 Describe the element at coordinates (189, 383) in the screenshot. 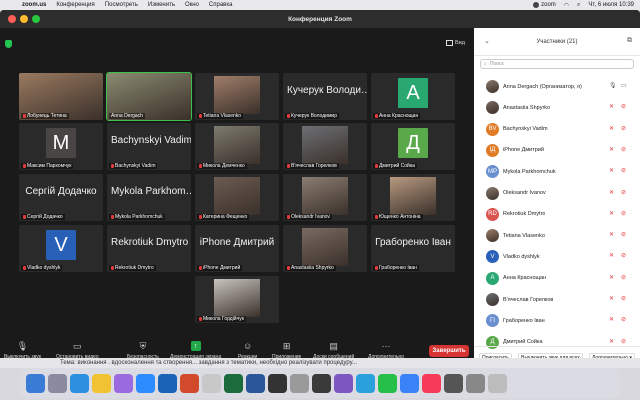

I see `powerpoint-icon` at that location.